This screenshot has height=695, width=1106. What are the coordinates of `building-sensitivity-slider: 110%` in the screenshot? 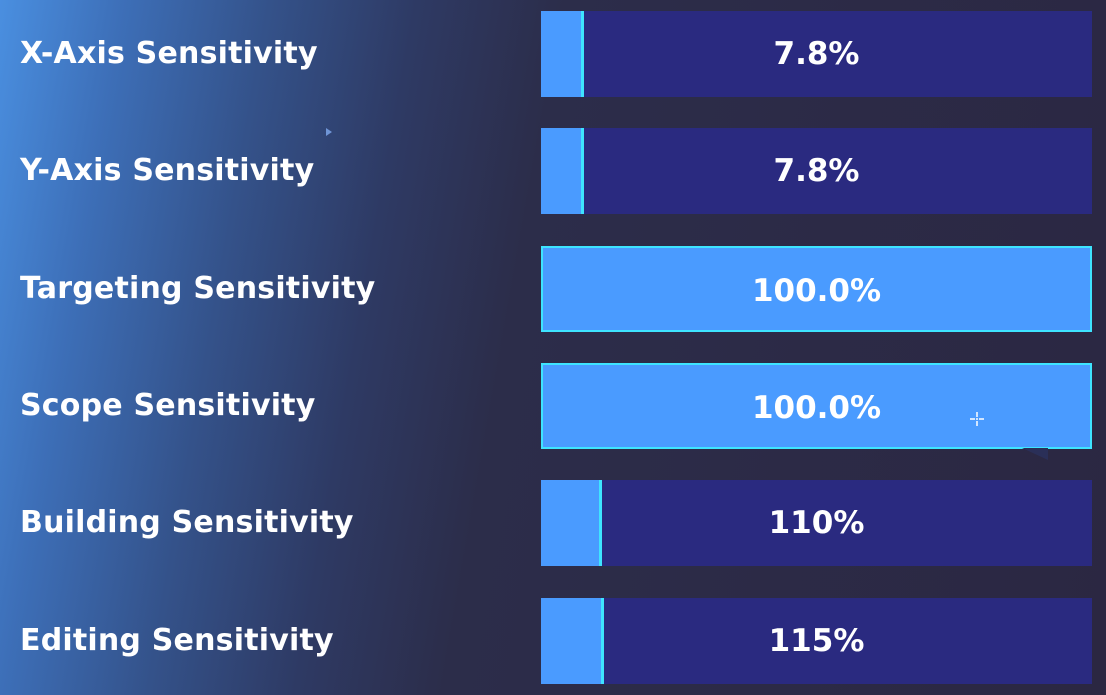 It's located at (816, 523).